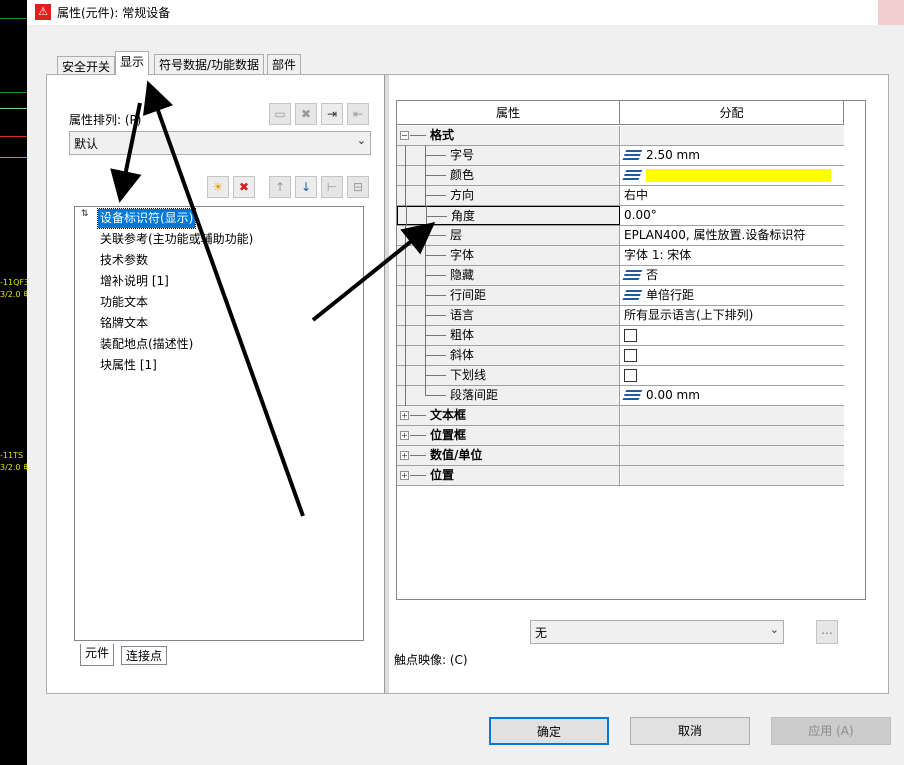 The image size is (904, 765). What do you see at coordinates (508, 435) in the screenshot?
I see `grid-cell-name: + 位置框` at bounding box center [508, 435].